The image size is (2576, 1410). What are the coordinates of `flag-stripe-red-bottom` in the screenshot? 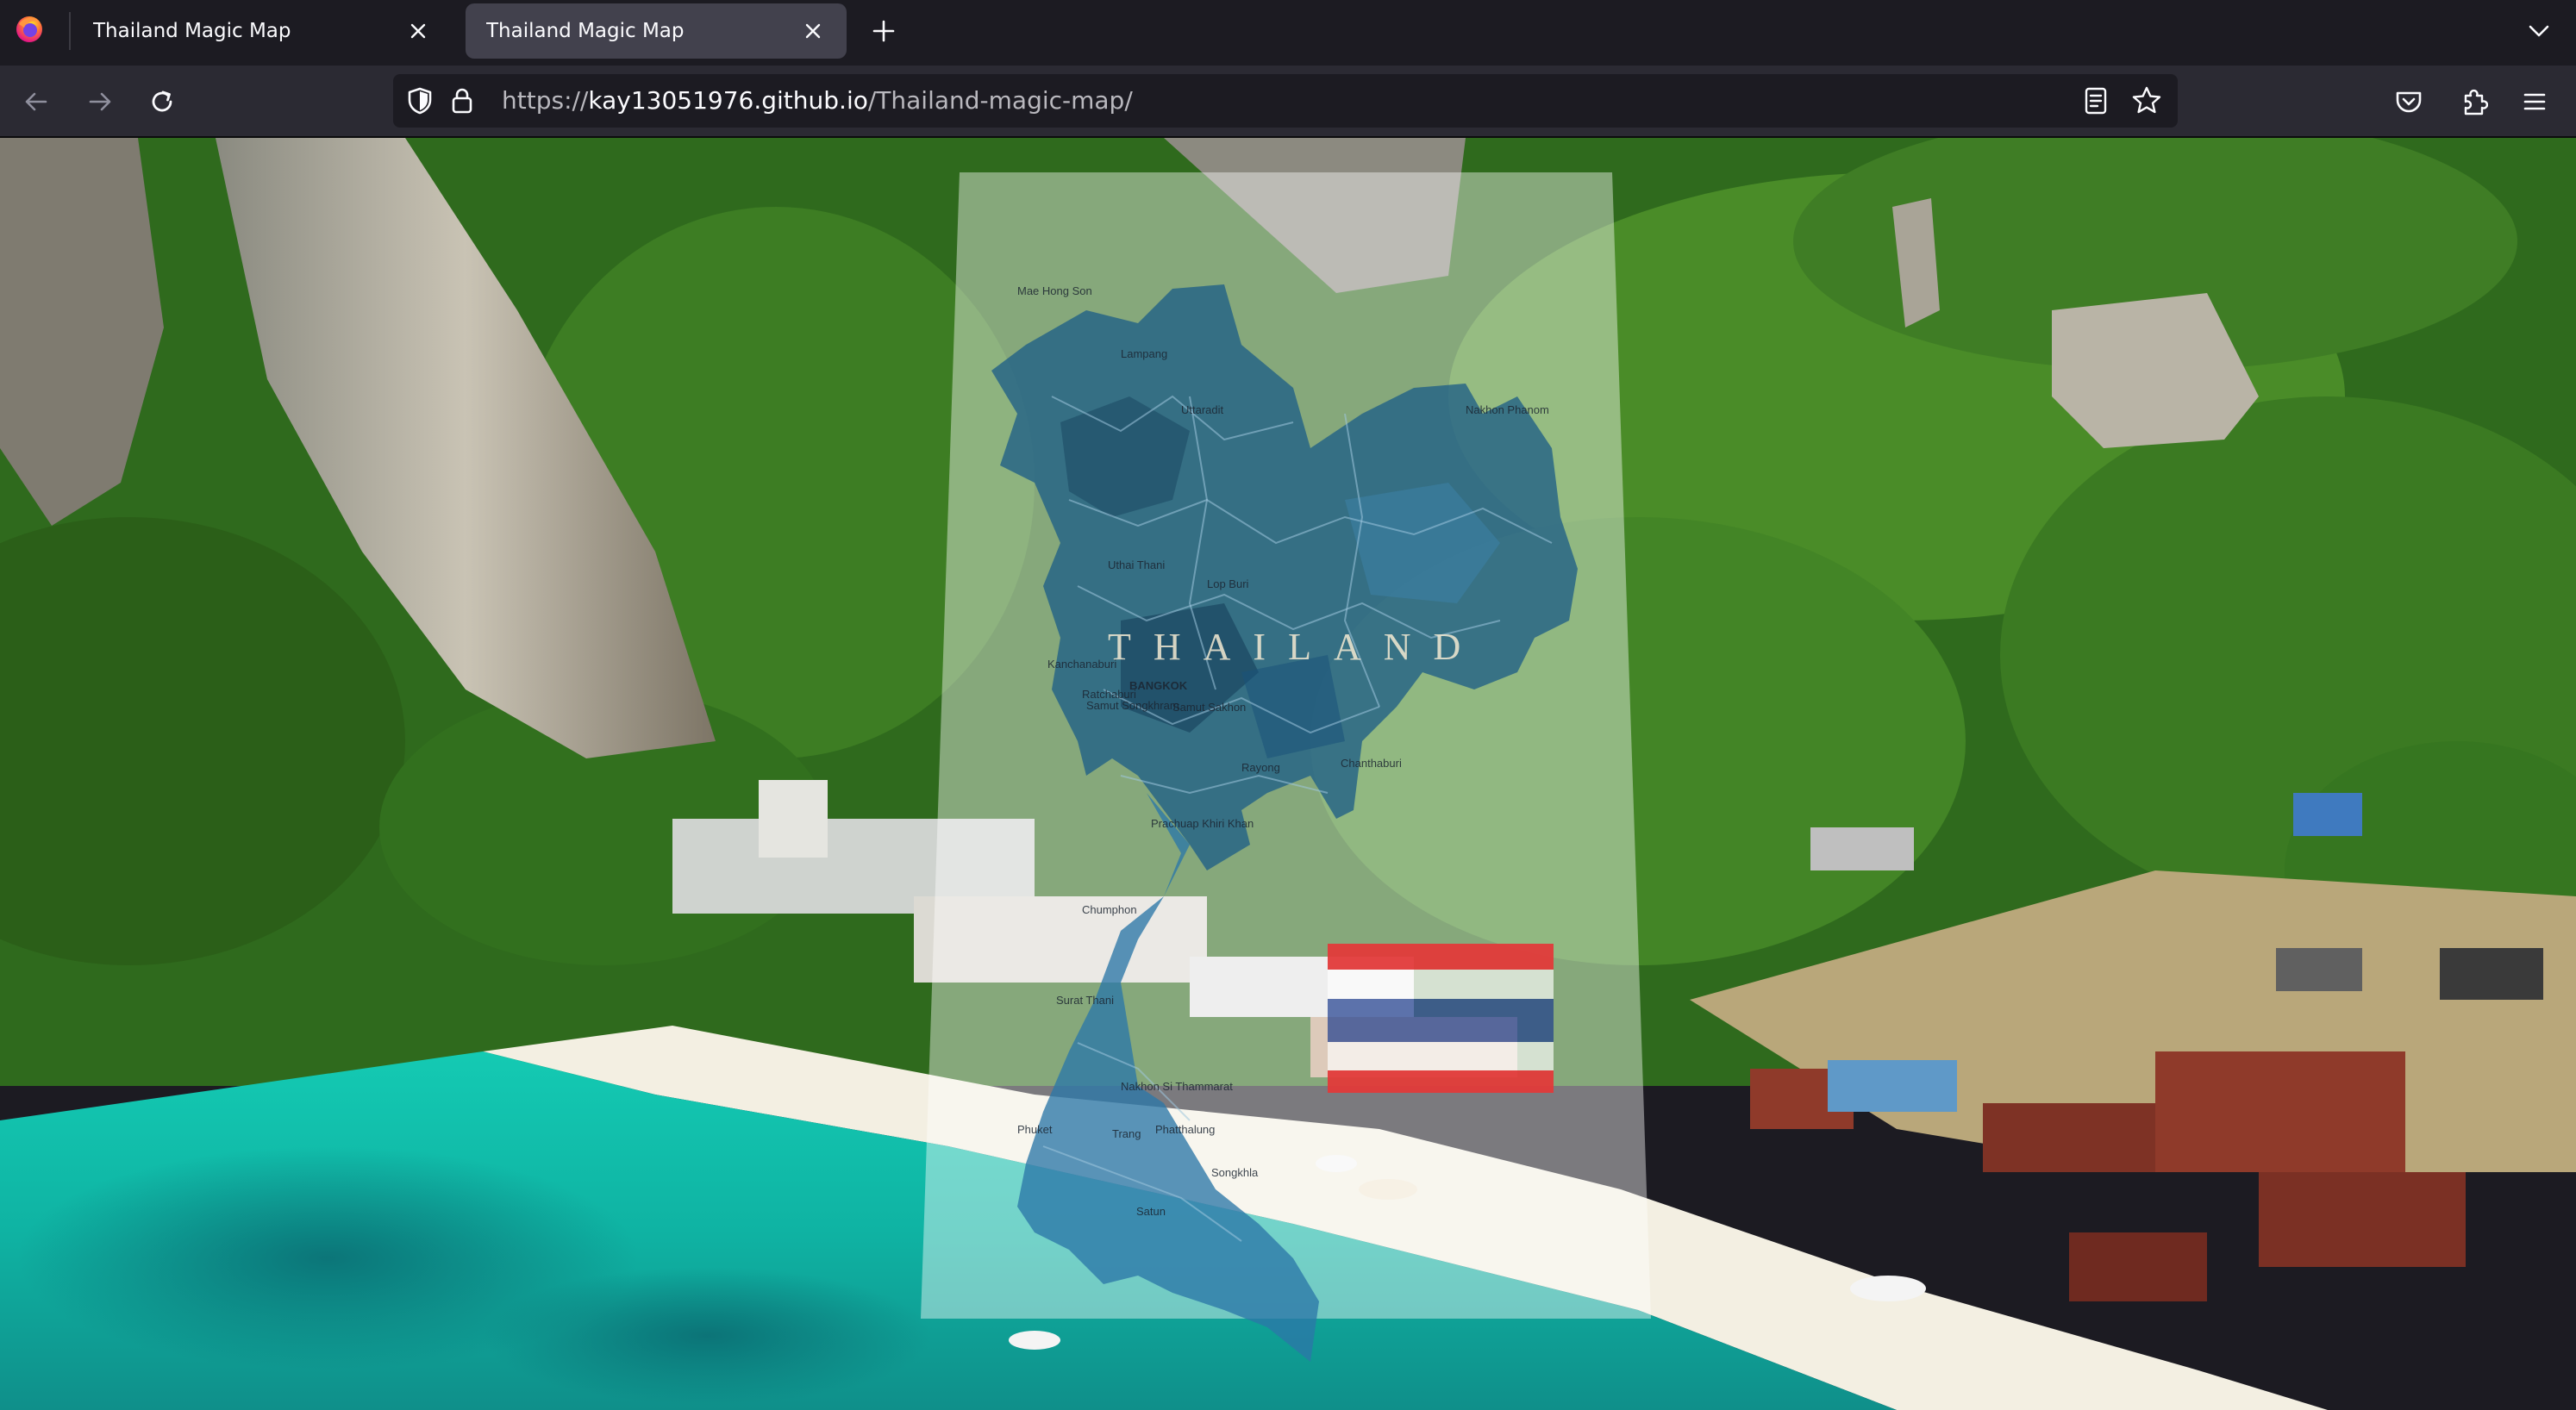 It's located at (1441, 1081).